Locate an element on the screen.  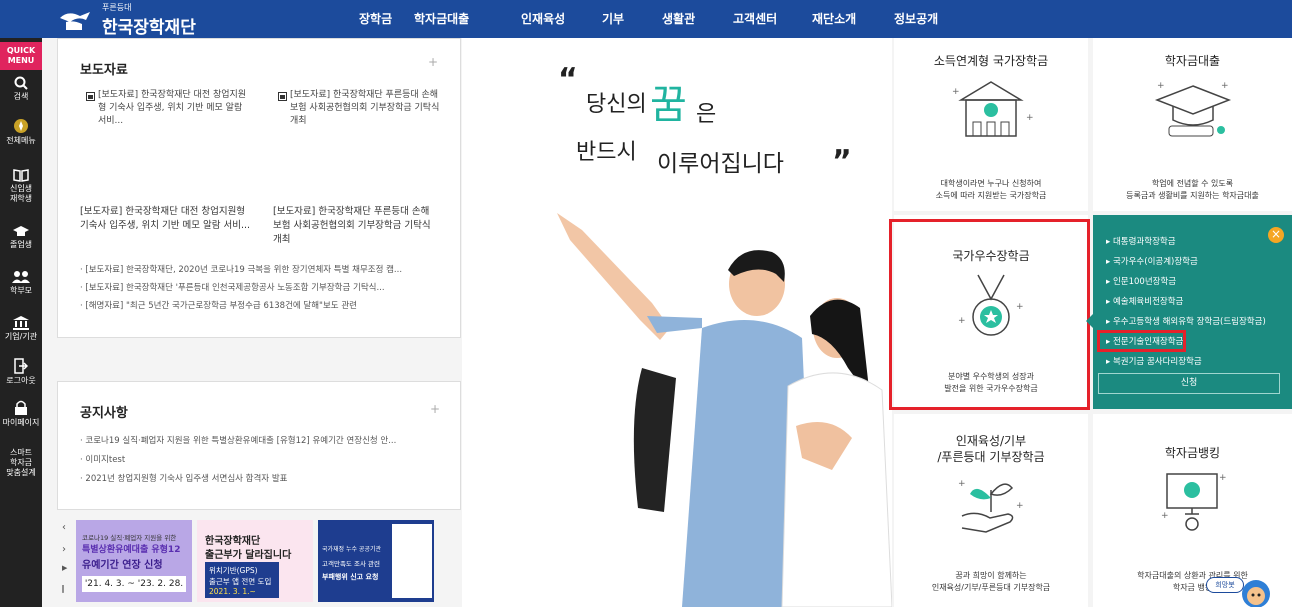
hero-dream: 꿈 is located at coordinates (668, 105).